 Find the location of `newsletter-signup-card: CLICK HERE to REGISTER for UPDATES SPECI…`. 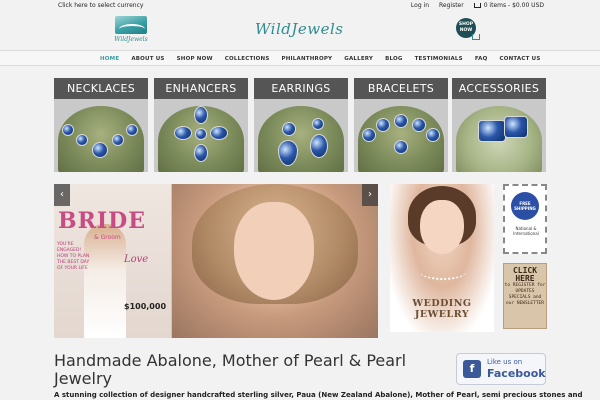

newsletter-signup-card: CLICK HERE to REGISTER for UPDATES SPECI… is located at coordinates (525, 296).